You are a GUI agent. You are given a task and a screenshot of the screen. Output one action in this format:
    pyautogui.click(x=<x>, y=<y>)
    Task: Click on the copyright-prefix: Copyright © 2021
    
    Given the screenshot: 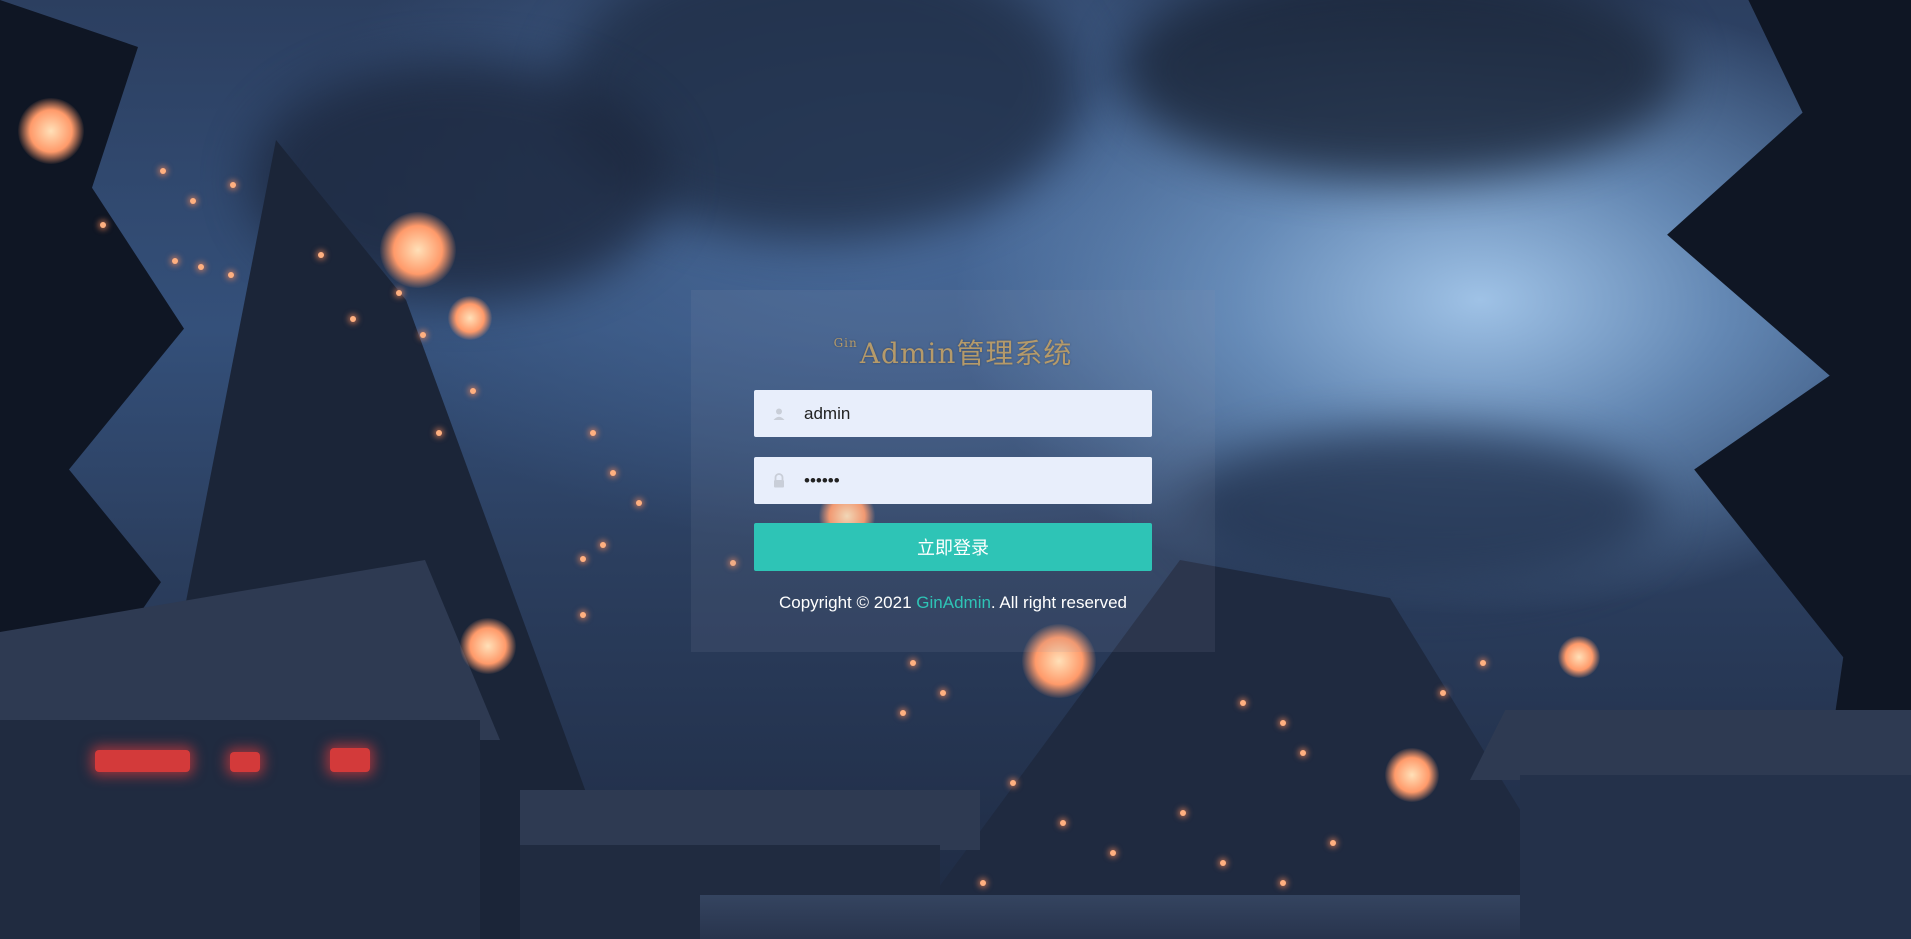 What is the action you would take?
    pyautogui.click(x=848, y=602)
    